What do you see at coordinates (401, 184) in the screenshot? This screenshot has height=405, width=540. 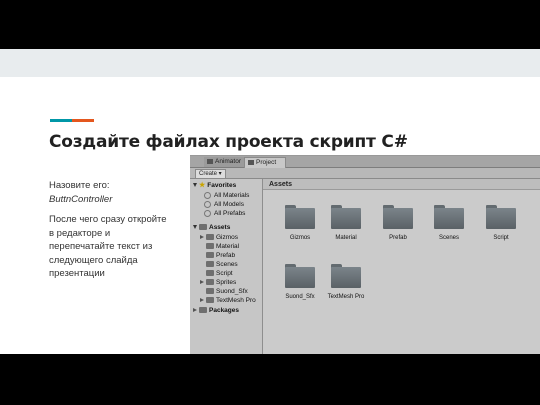 I see `assets-breadcrumb: Assets` at bounding box center [401, 184].